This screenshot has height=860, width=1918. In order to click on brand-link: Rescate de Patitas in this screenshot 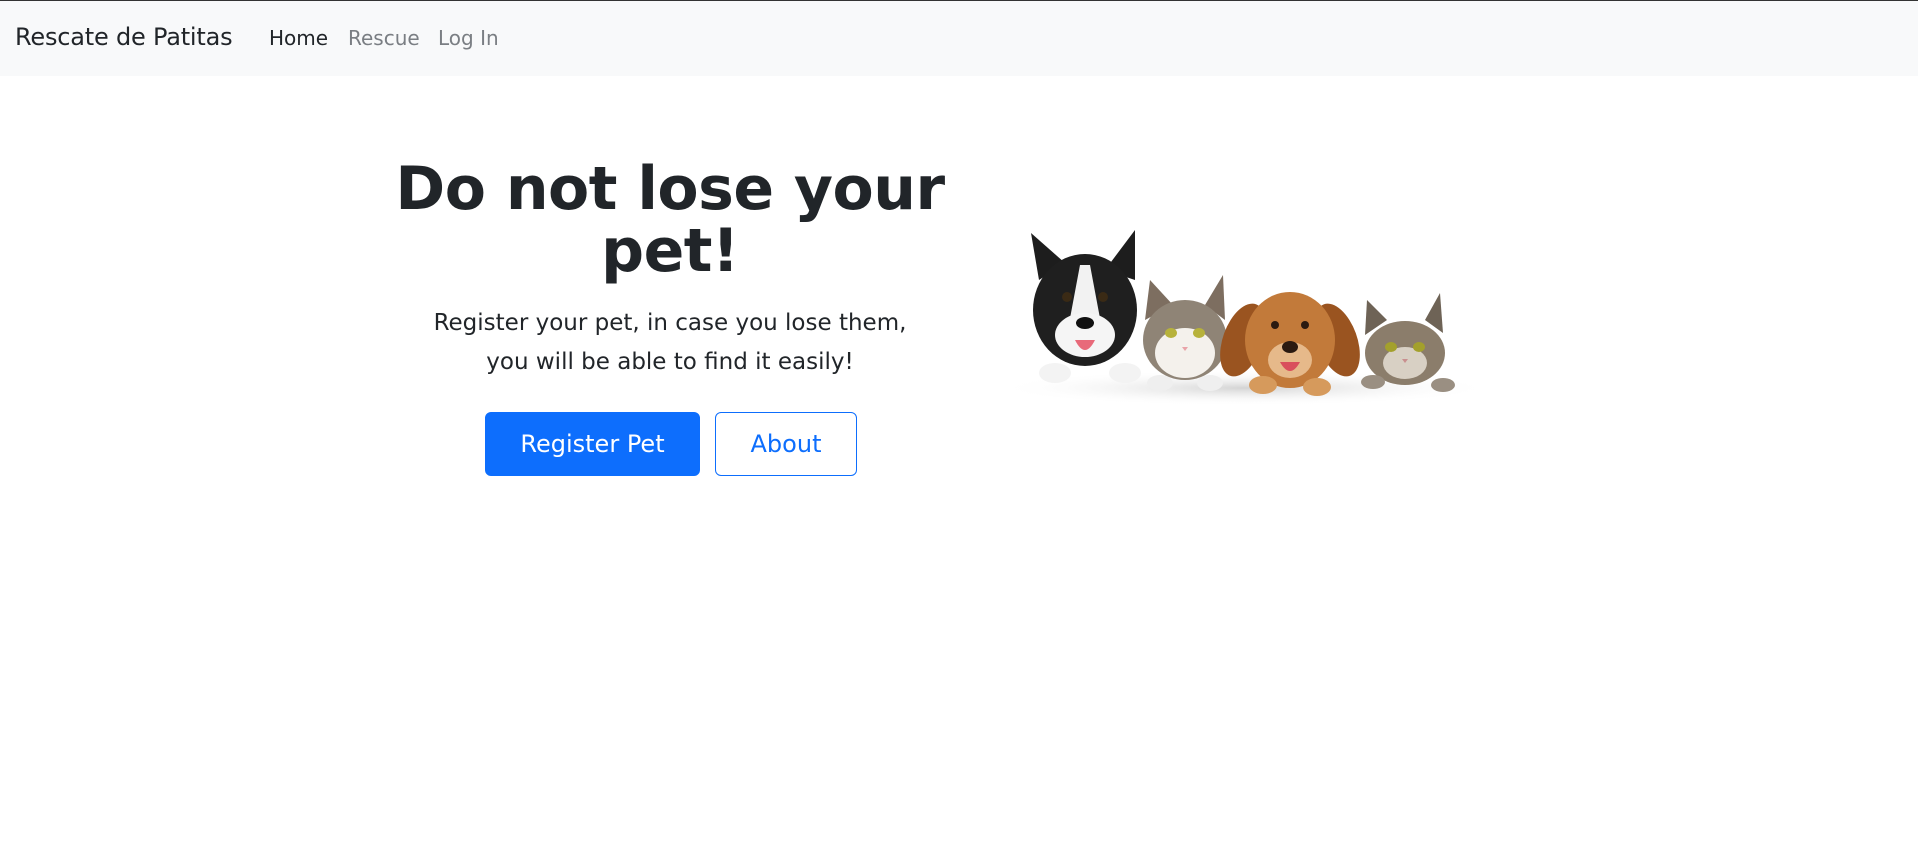, I will do `click(124, 37)`.